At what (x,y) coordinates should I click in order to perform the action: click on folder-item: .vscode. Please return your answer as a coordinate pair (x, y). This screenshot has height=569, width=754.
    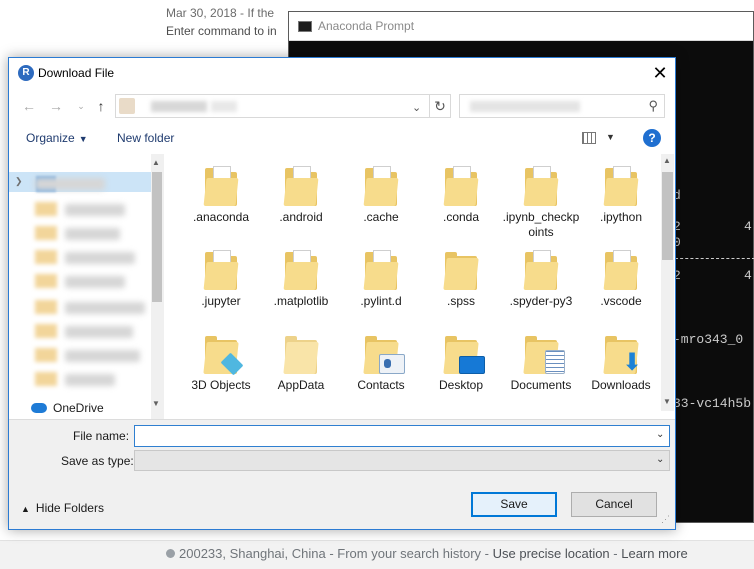
    Looking at the image, I should click on (621, 273).